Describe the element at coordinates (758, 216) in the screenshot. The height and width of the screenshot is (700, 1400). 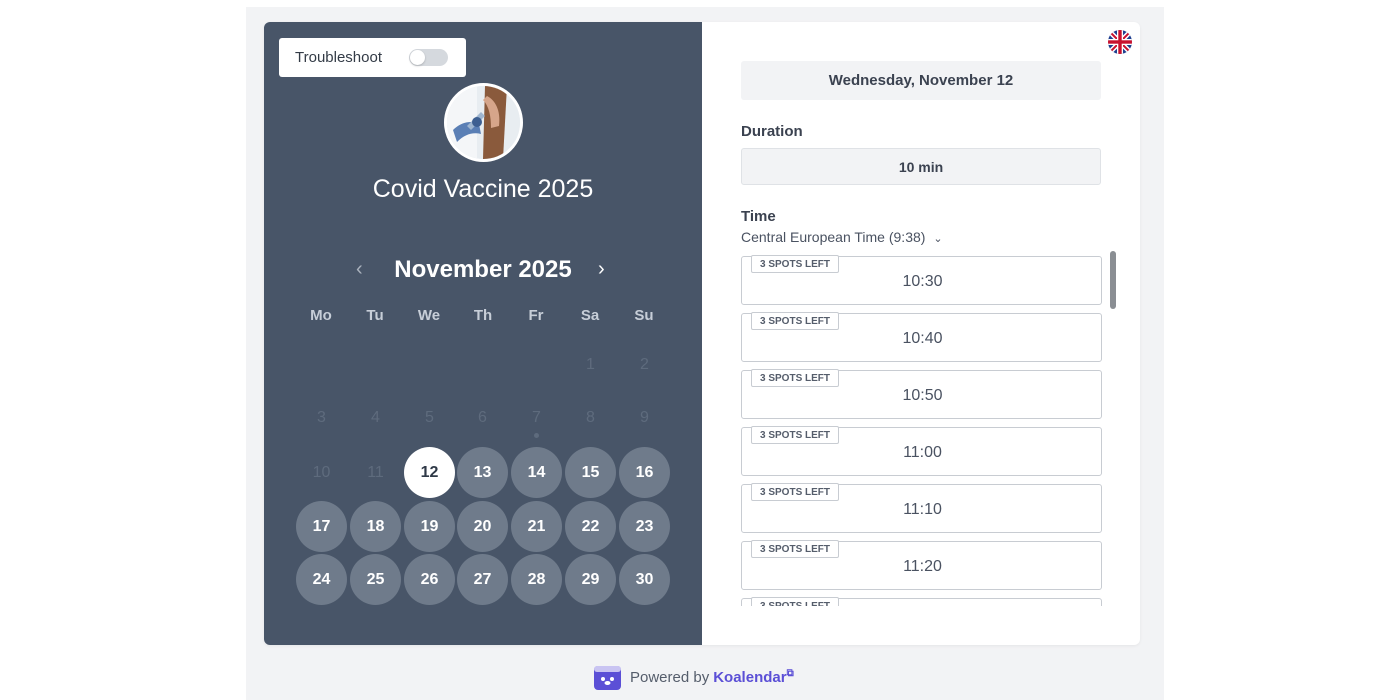
I see `time-label: Time` at that location.